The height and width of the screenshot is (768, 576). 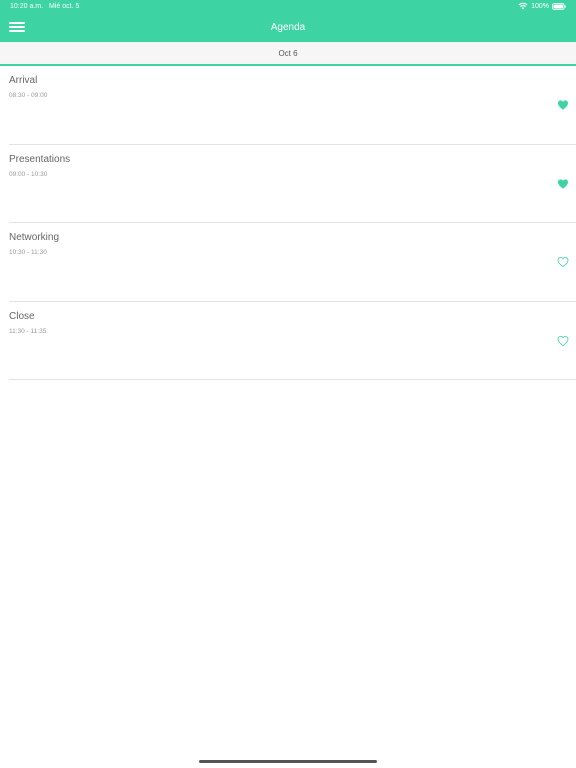 What do you see at coordinates (22, 316) in the screenshot?
I see `agenda-item-title: Close` at bounding box center [22, 316].